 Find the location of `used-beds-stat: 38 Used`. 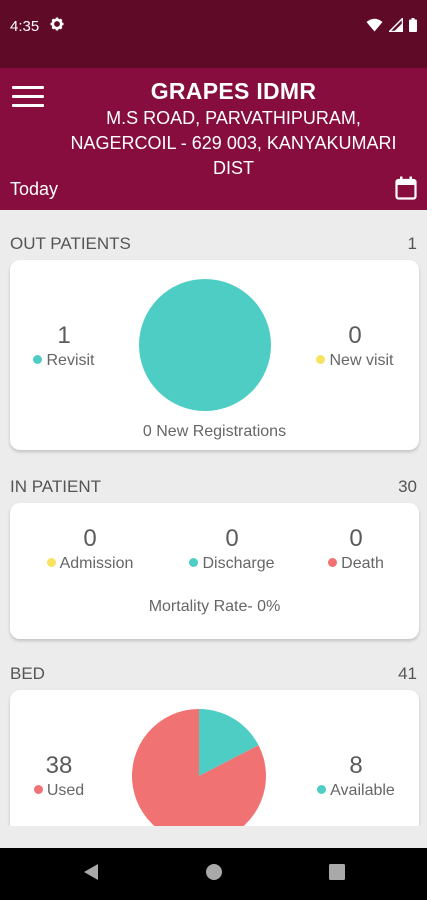

used-beds-stat: 38 Used is located at coordinates (59, 776).